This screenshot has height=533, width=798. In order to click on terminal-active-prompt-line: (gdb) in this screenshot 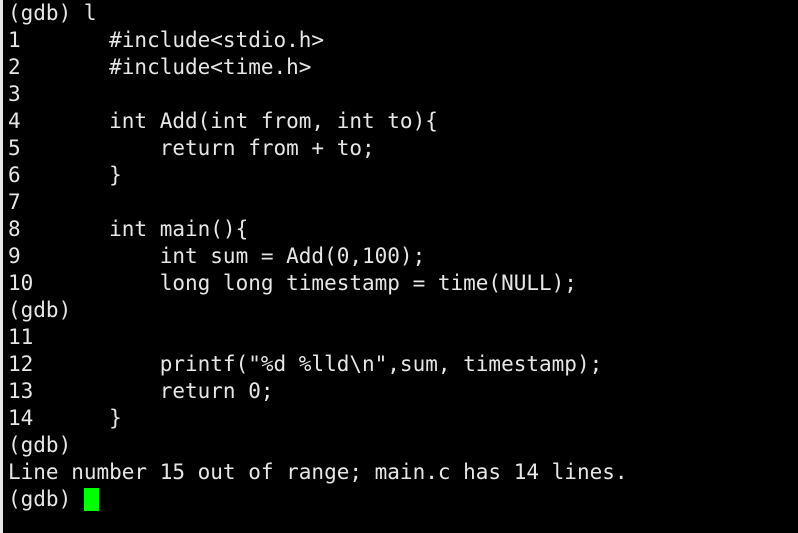, I will do `click(400, 499)`.